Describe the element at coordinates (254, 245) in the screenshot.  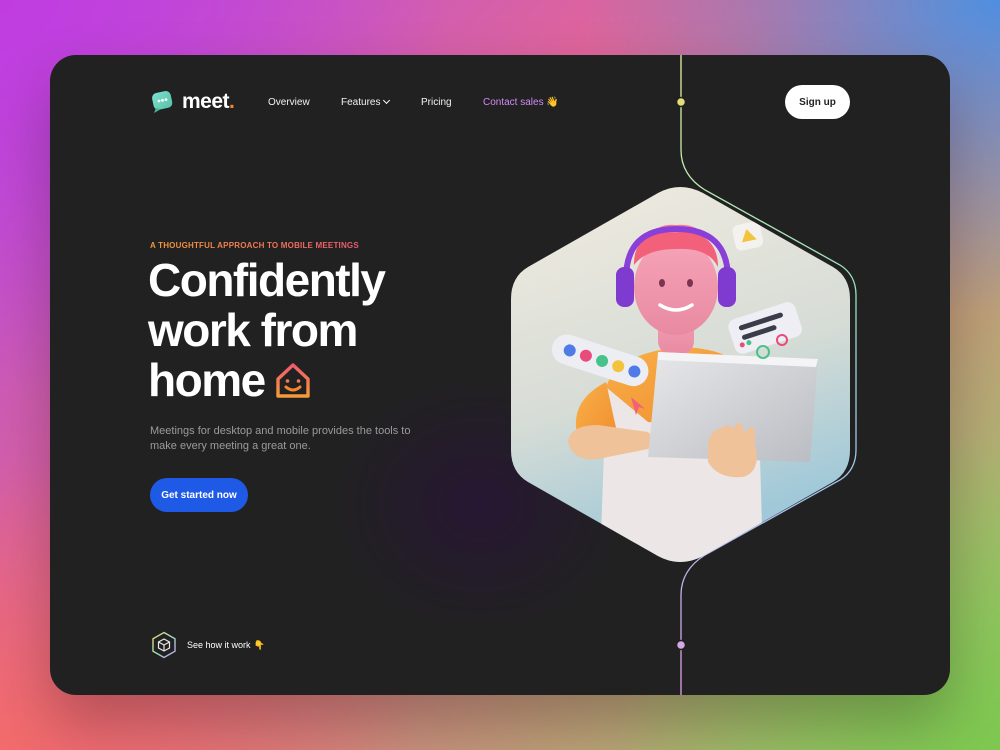
I see `hero-eyebrow: A THOUGHTFUL APPROACH TO MOBILE MEETINGS` at that location.